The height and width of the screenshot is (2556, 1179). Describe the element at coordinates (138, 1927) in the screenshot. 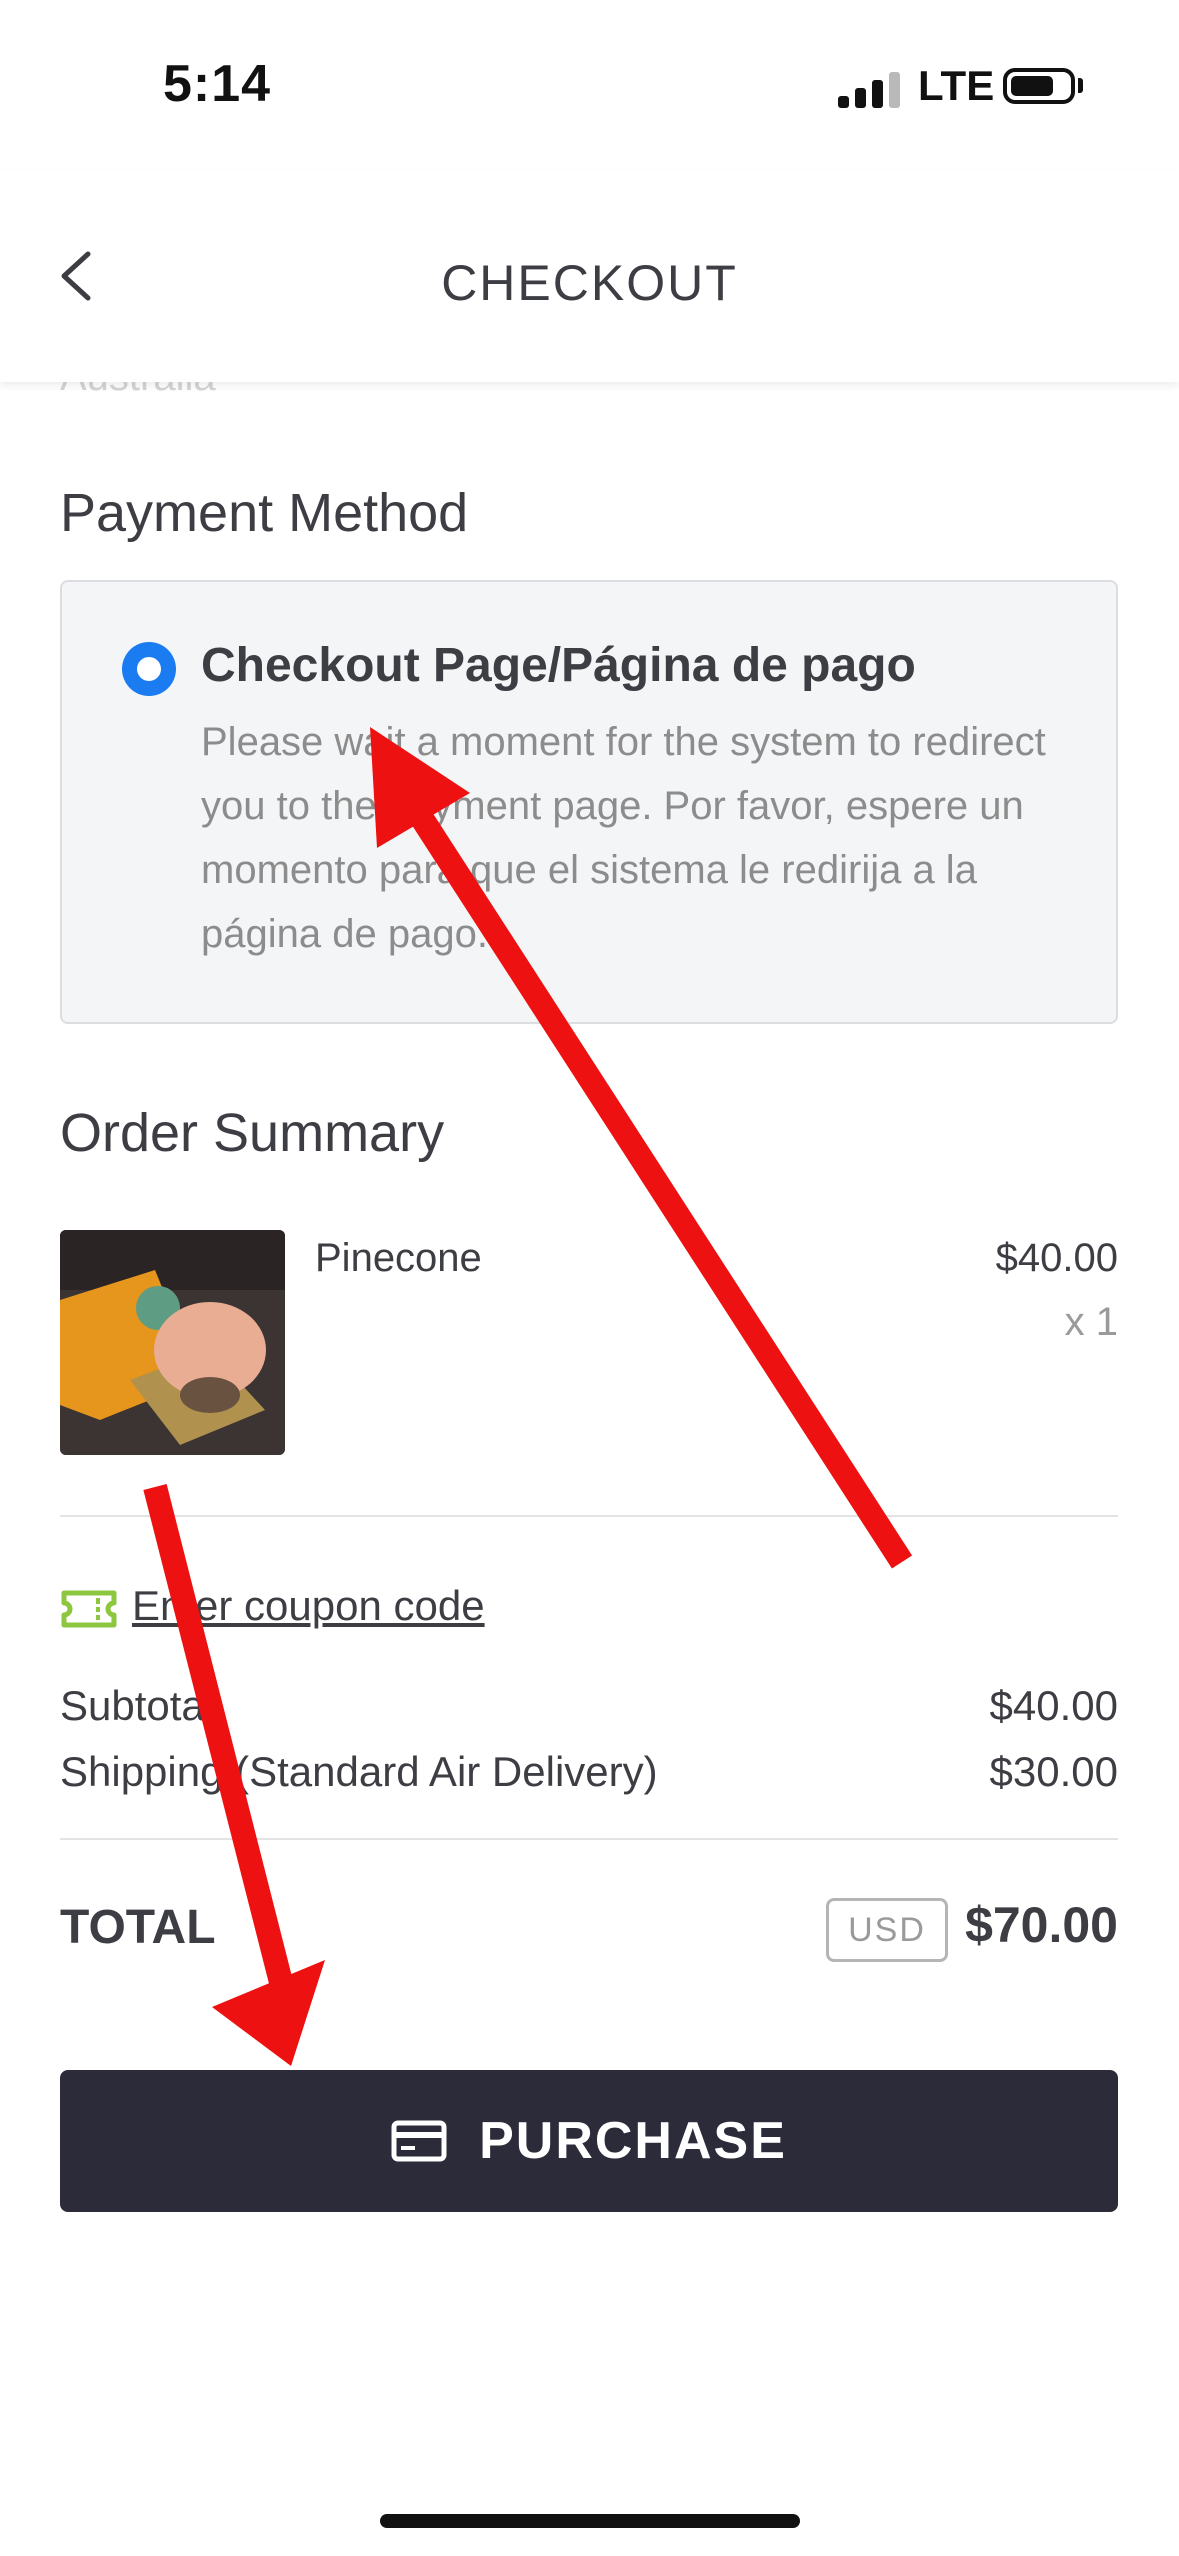

I see `total-label: TOTAL` at that location.